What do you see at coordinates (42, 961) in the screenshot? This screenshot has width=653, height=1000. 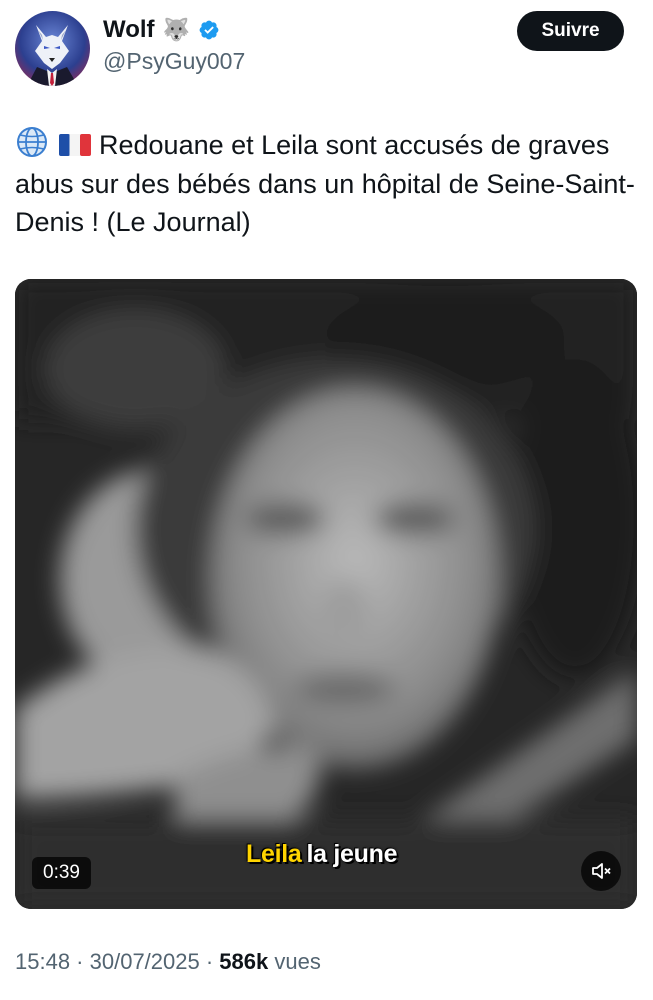 I see `tweet-time: 15:48` at bounding box center [42, 961].